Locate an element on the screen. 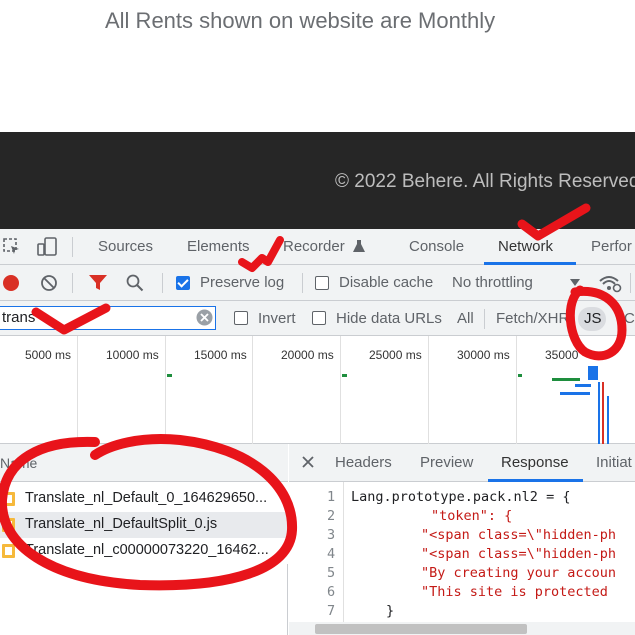  flask-icon is located at coordinates (359, 246).